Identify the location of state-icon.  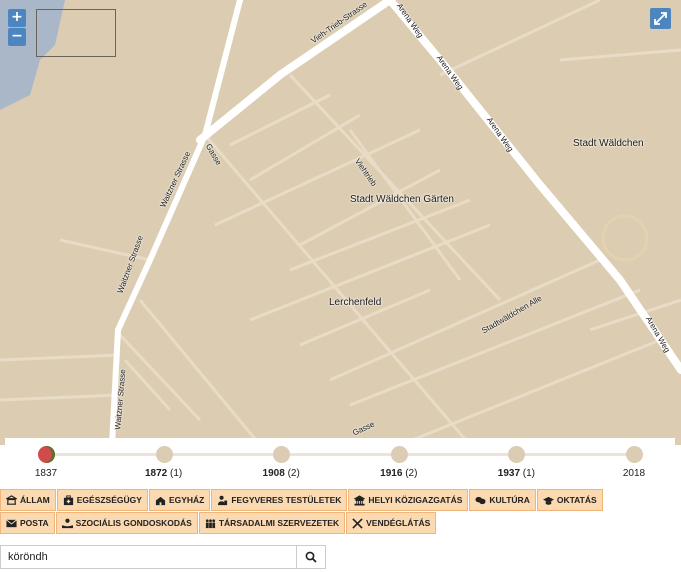
(11, 499).